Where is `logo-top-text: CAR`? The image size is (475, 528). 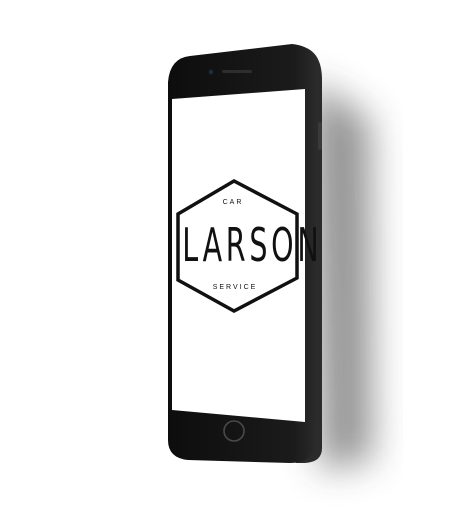 logo-top-text: CAR is located at coordinates (233, 202).